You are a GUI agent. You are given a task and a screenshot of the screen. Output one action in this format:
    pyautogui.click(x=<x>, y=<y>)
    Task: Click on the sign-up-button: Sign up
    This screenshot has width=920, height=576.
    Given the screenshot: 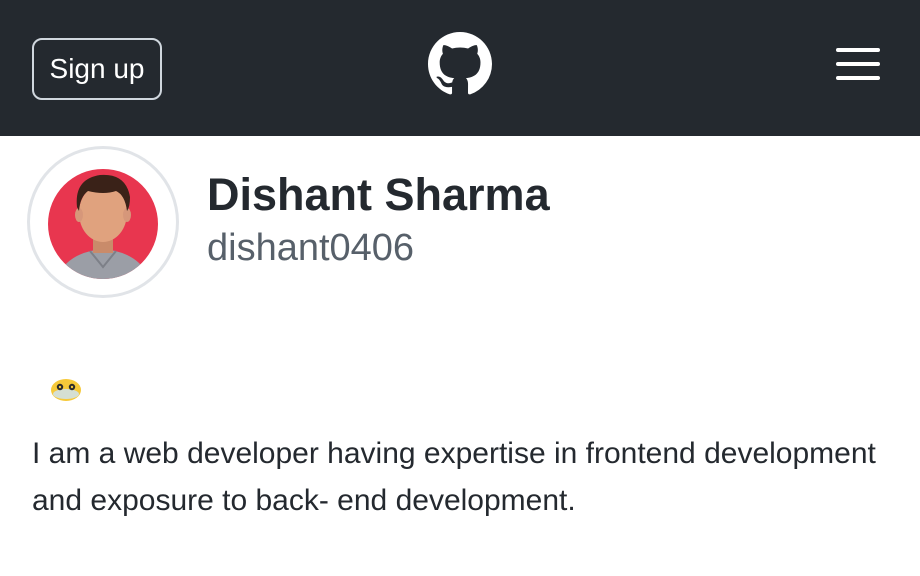 What is the action you would take?
    pyautogui.click(x=97, y=69)
    